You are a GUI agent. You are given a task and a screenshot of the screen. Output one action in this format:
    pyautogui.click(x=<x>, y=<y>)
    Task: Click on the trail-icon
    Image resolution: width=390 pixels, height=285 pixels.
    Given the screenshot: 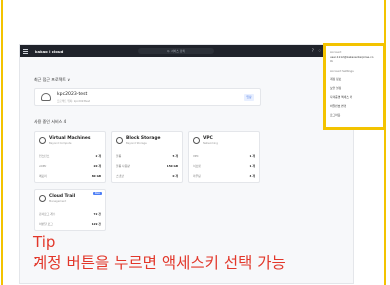 What is the action you would take?
    pyautogui.click(x=42, y=198)
    